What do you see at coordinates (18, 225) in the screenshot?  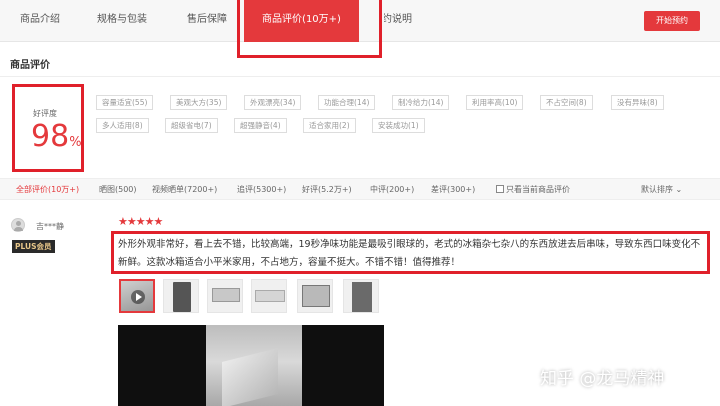 I see `avatar` at bounding box center [18, 225].